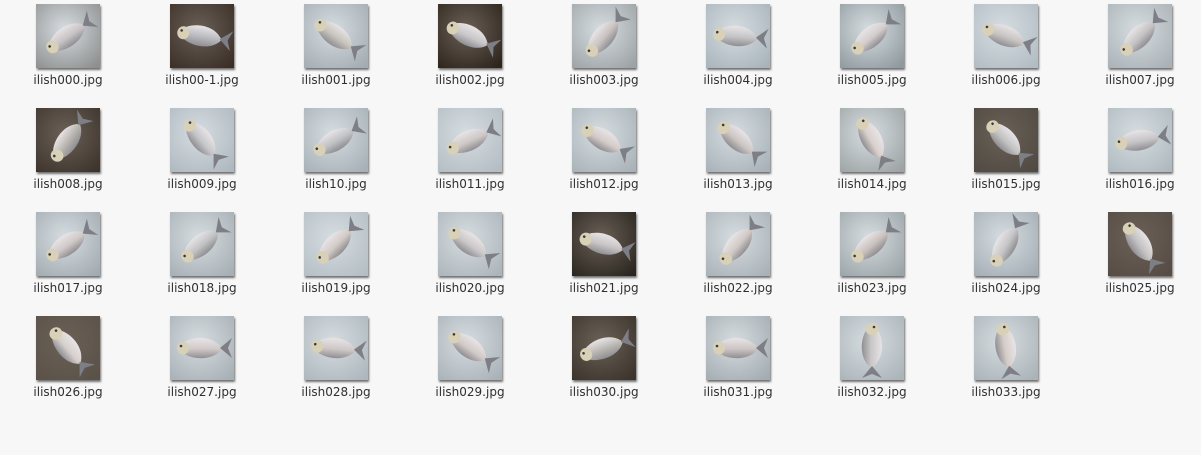  What do you see at coordinates (872, 392) in the screenshot?
I see `file-name-label: ilish032.jpg` at bounding box center [872, 392].